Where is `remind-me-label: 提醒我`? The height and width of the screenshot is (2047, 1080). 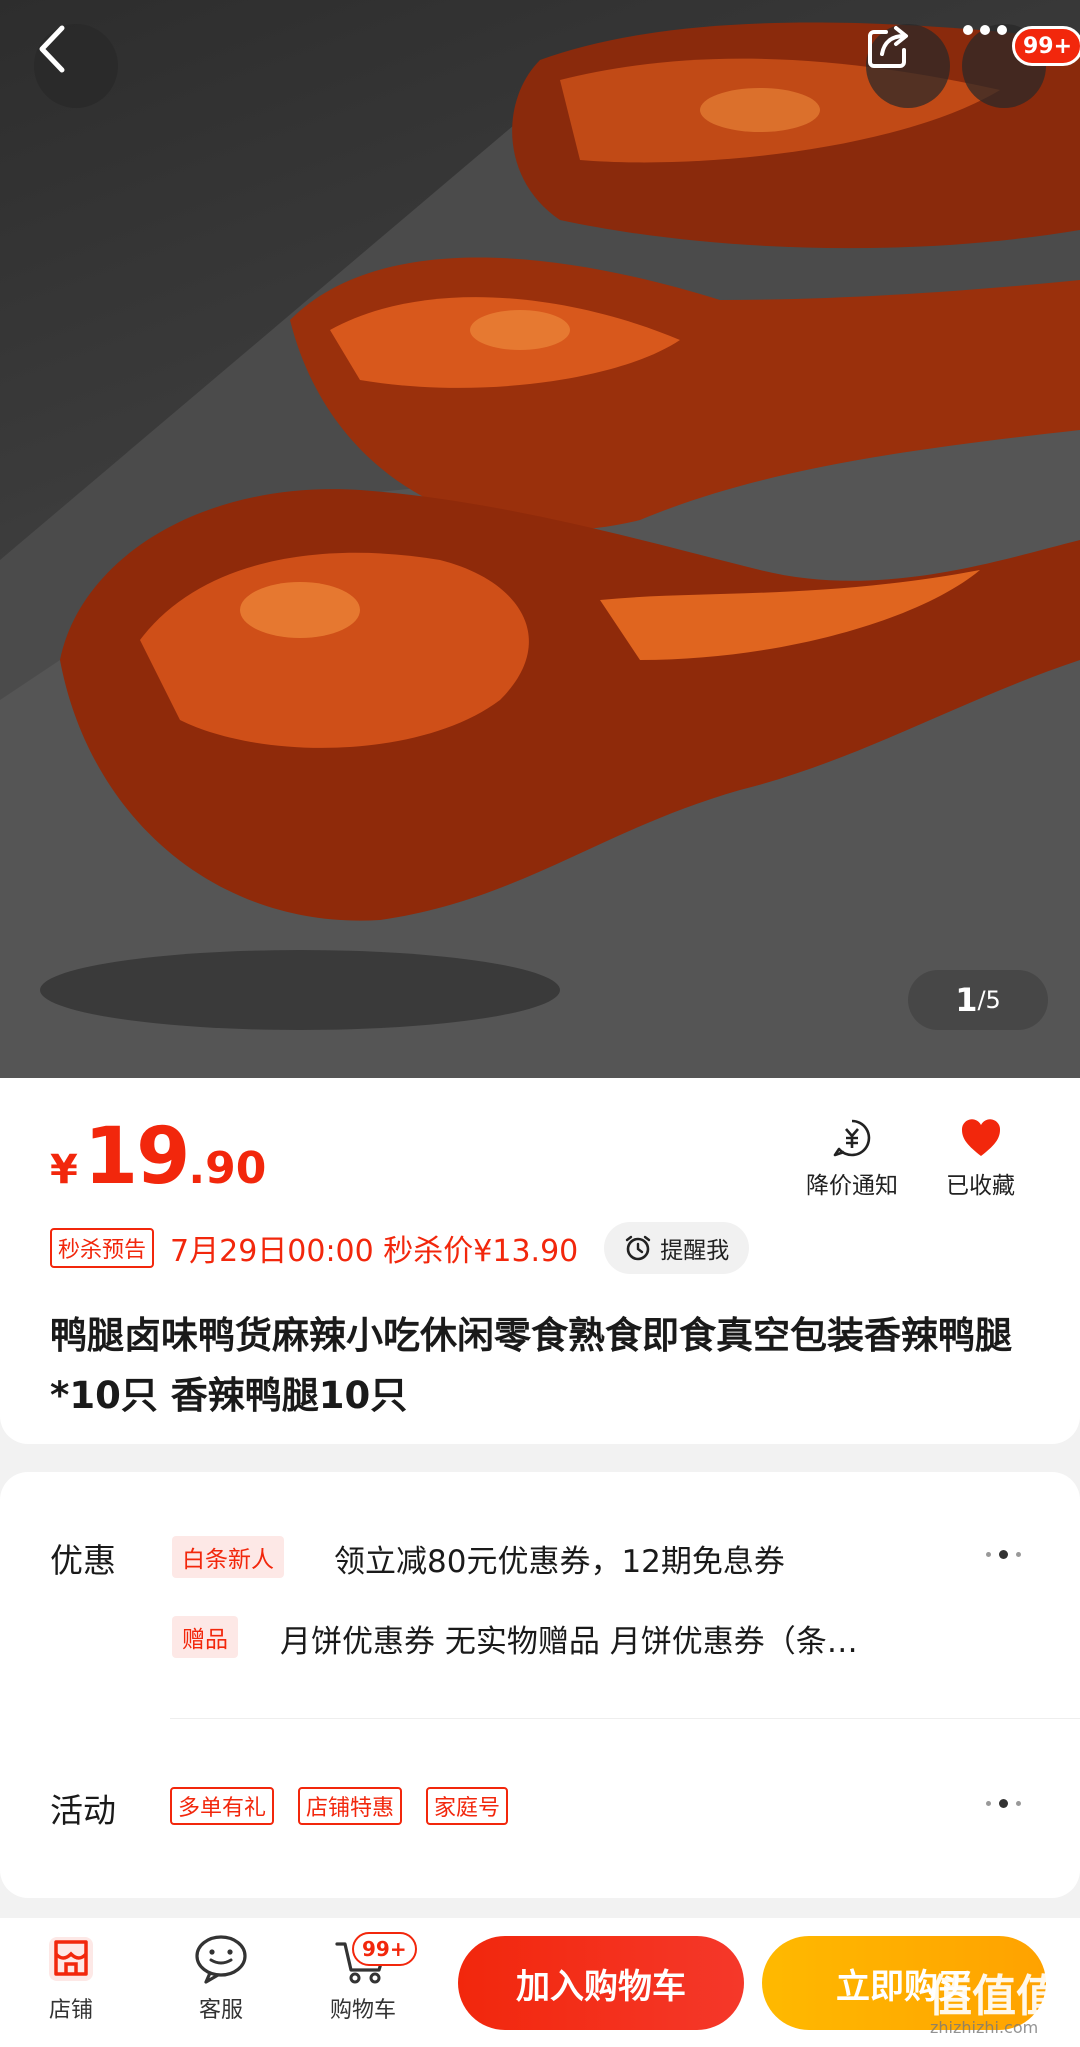 remind-me-label: 提醒我 is located at coordinates (695, 1251).